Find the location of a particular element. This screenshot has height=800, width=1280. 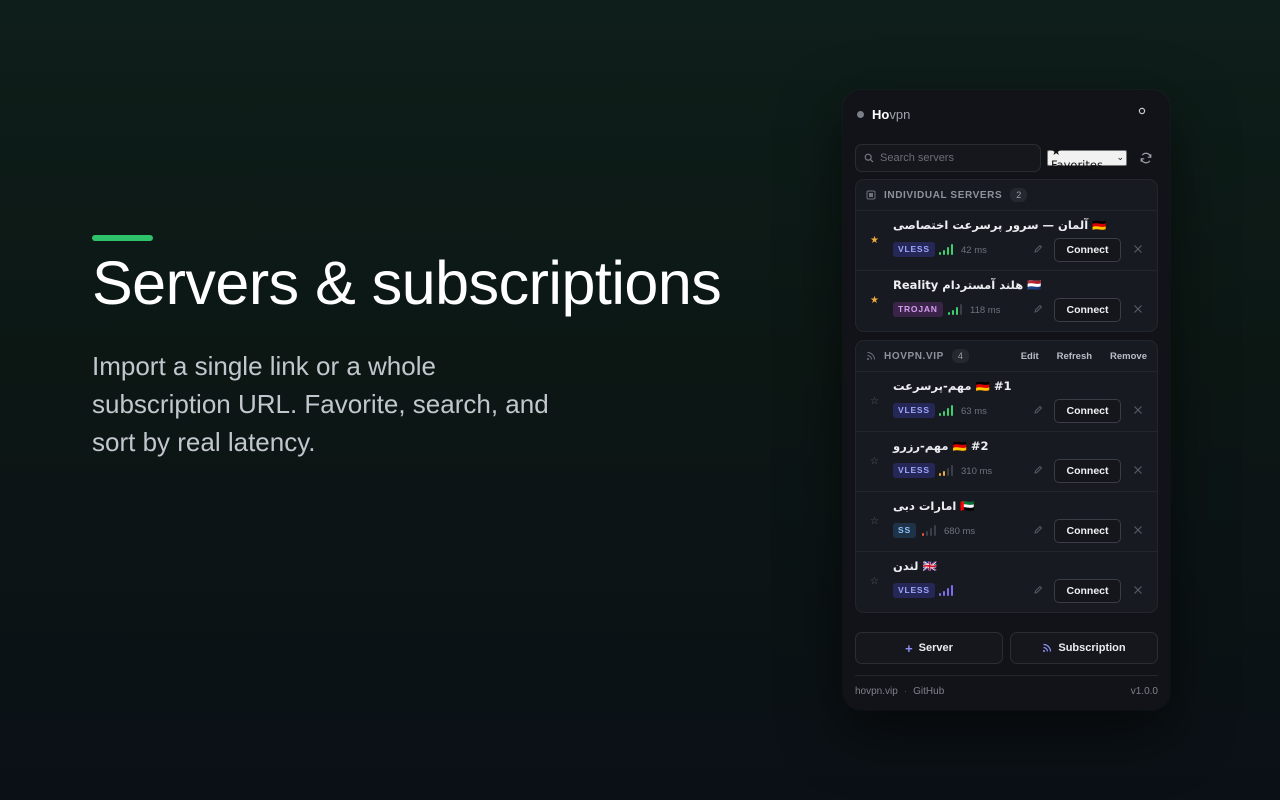

latency-value: 42 ms is located at coordinates (974, 250).